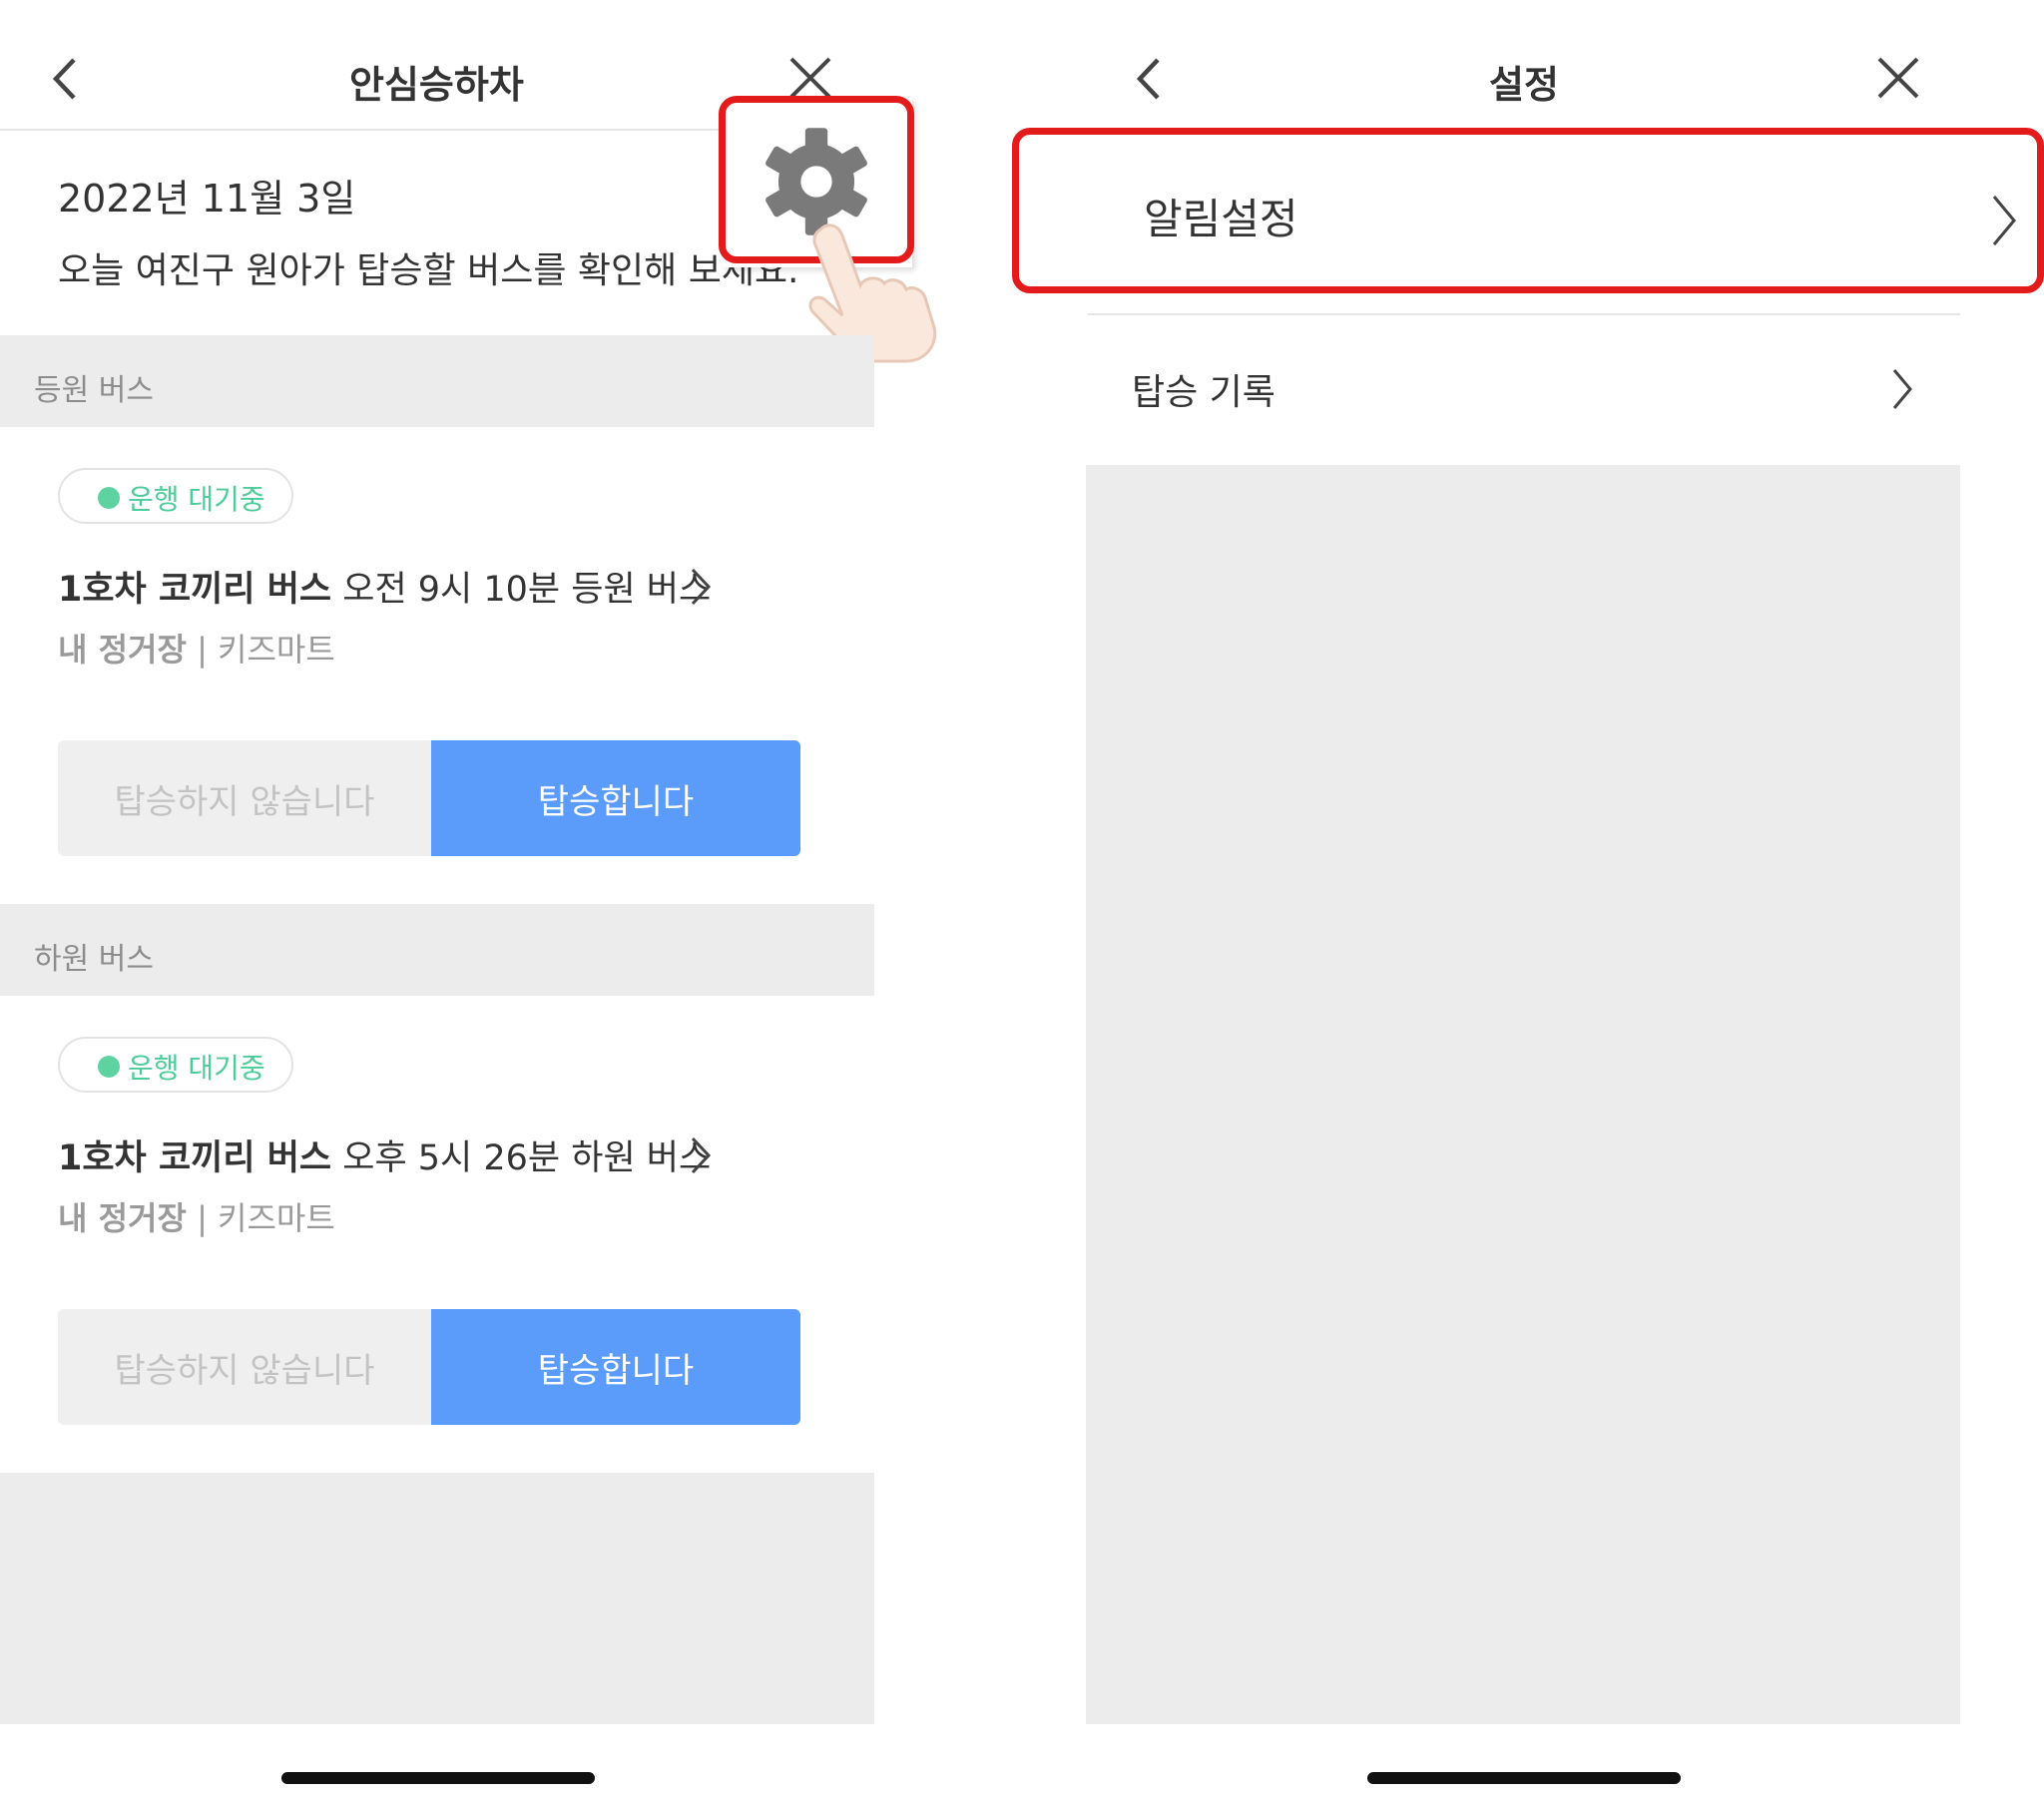 The width and height of the screenshot is (2044, 1803). What do you see at coordinates (527, 590) in the screenshot?
I see `bus-time: 오전 9시 10분 등원 버스` at bounding box center [527, 590].